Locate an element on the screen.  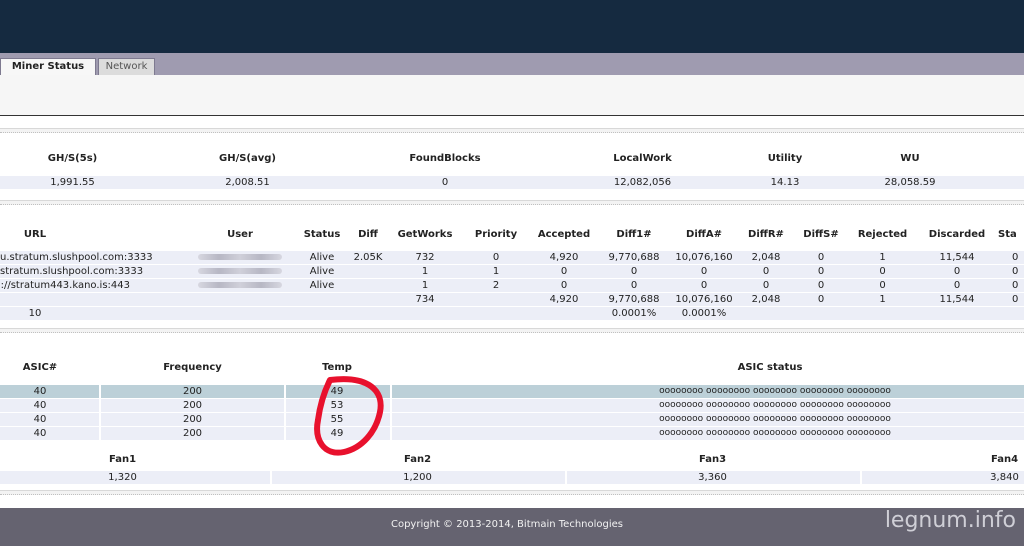
watermark: legnum.info is located at coordinates (950, 520).